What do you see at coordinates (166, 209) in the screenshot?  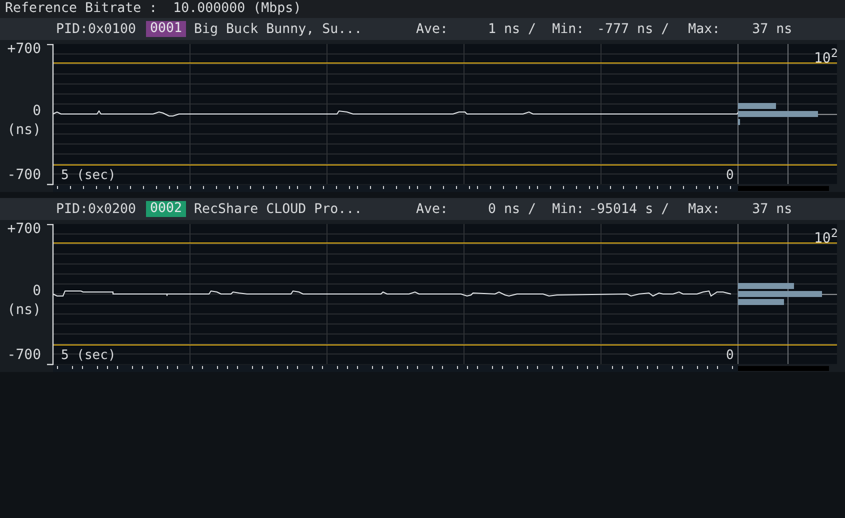 I see `program-number-tag: 0002` at bounding box center [166, 209].